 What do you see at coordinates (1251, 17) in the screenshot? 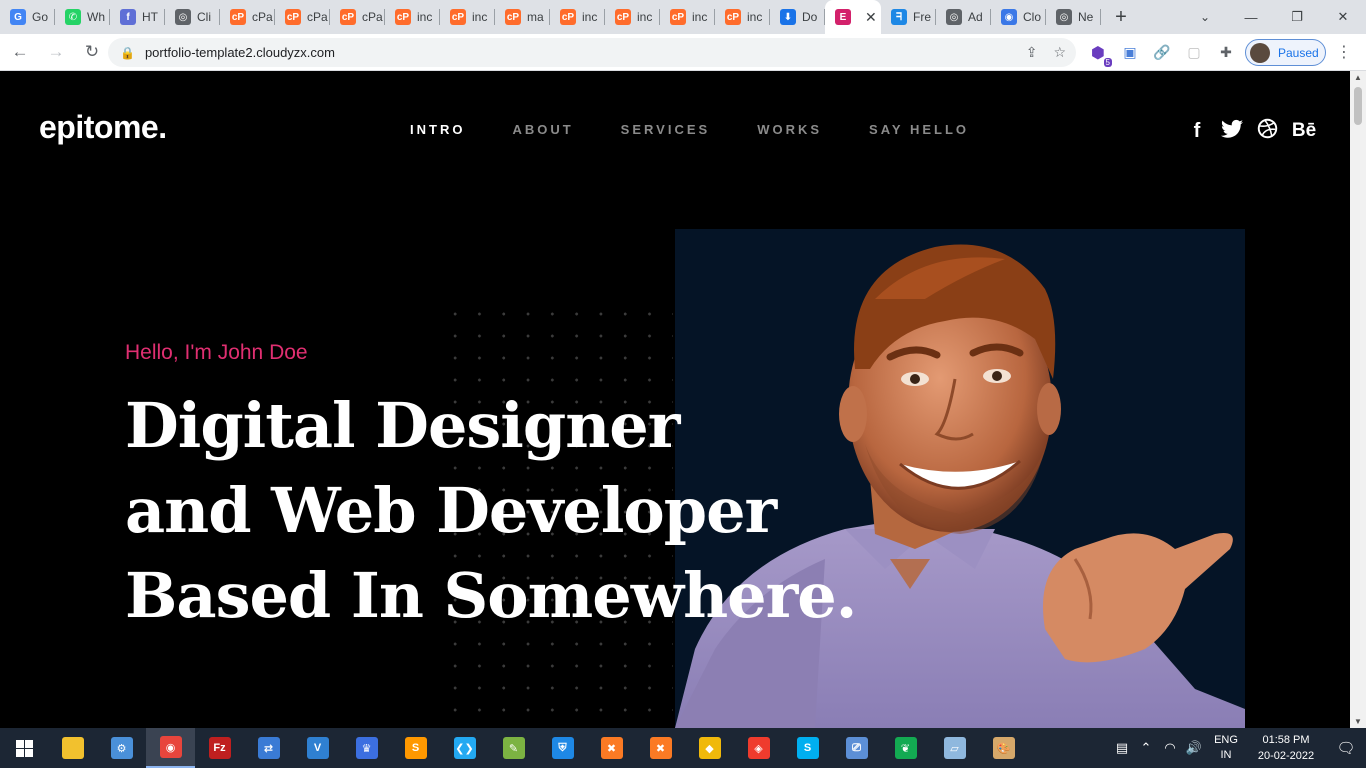
I see `minimize-button: —` at bounding box center [1251, 17].